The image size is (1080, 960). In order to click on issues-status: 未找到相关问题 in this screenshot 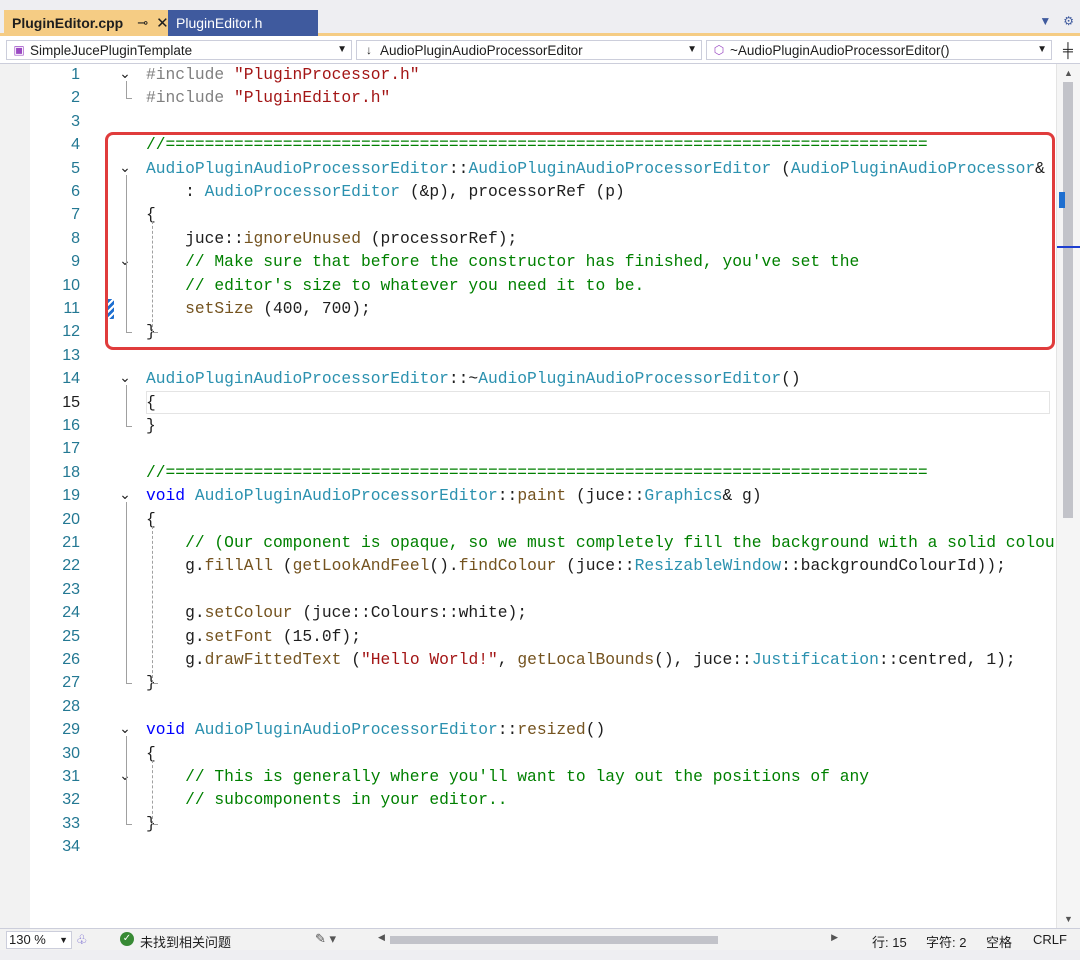, I will do `click(185, 941)`.